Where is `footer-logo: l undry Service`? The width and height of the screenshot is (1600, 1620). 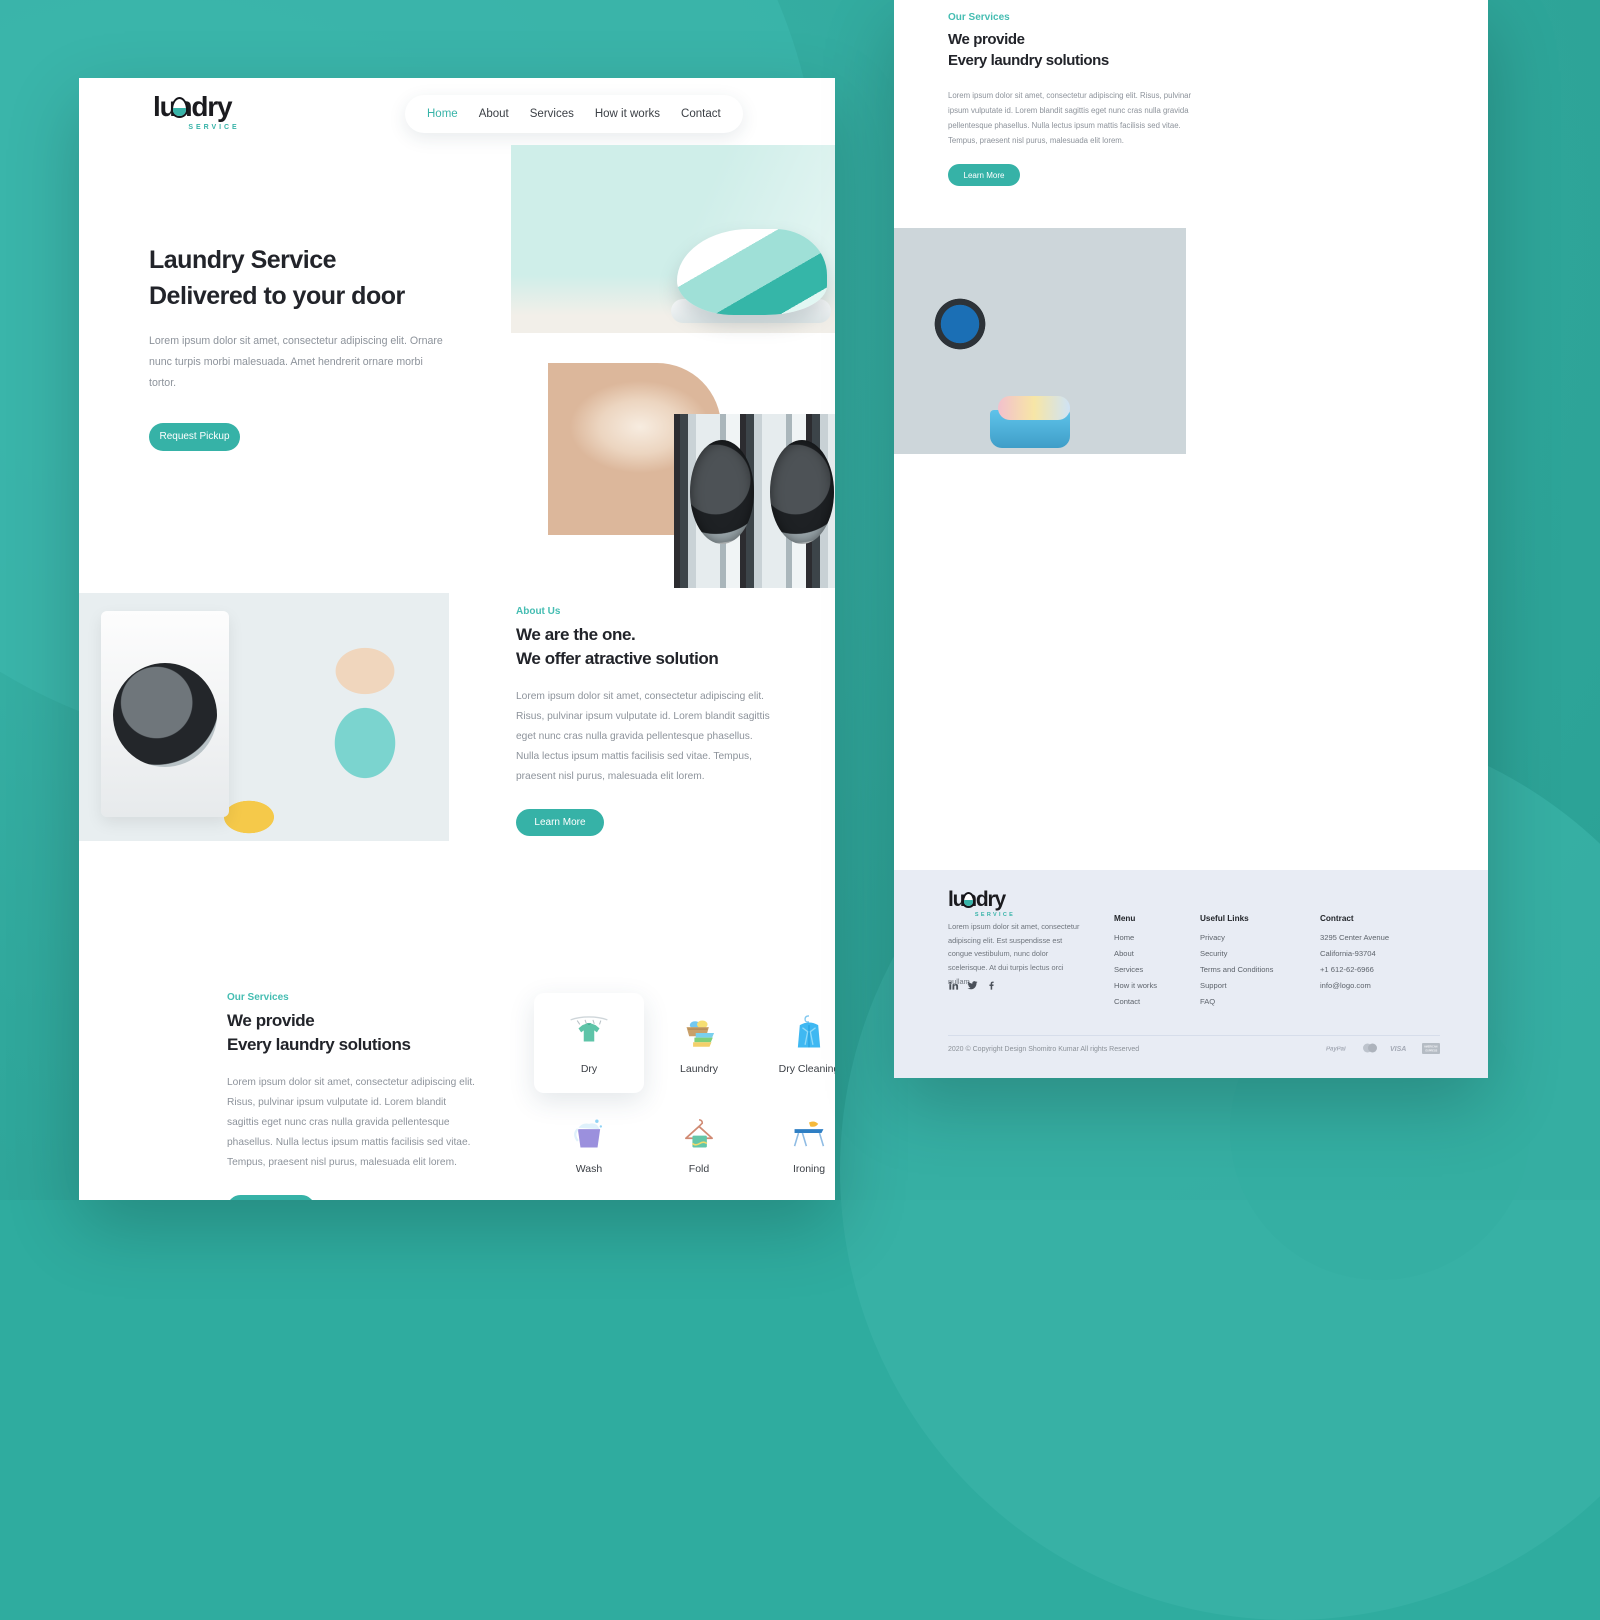 footer-logo: l undry Service is located at coordinates (988, 903).